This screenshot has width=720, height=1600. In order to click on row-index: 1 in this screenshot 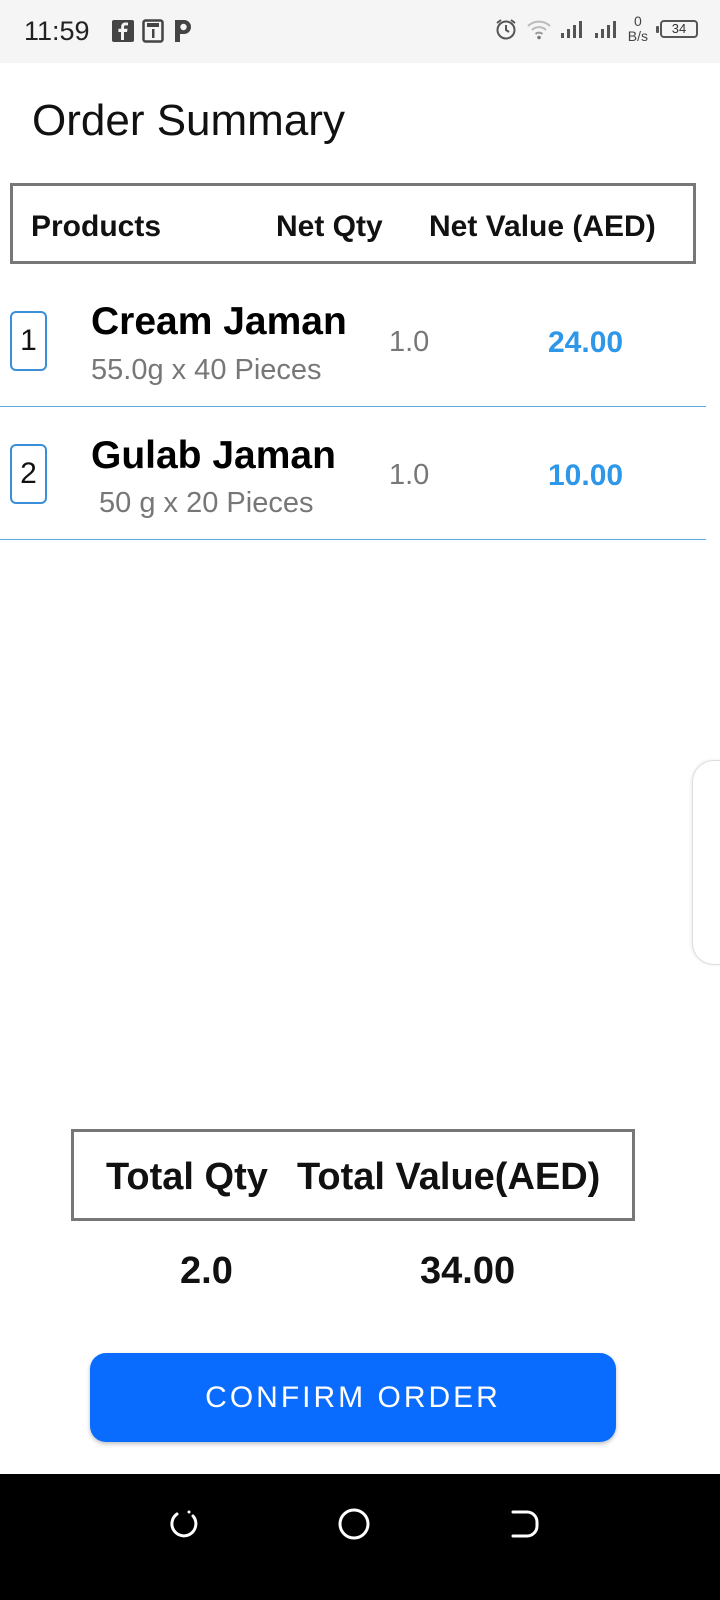, I will do `click(28, 341)`.